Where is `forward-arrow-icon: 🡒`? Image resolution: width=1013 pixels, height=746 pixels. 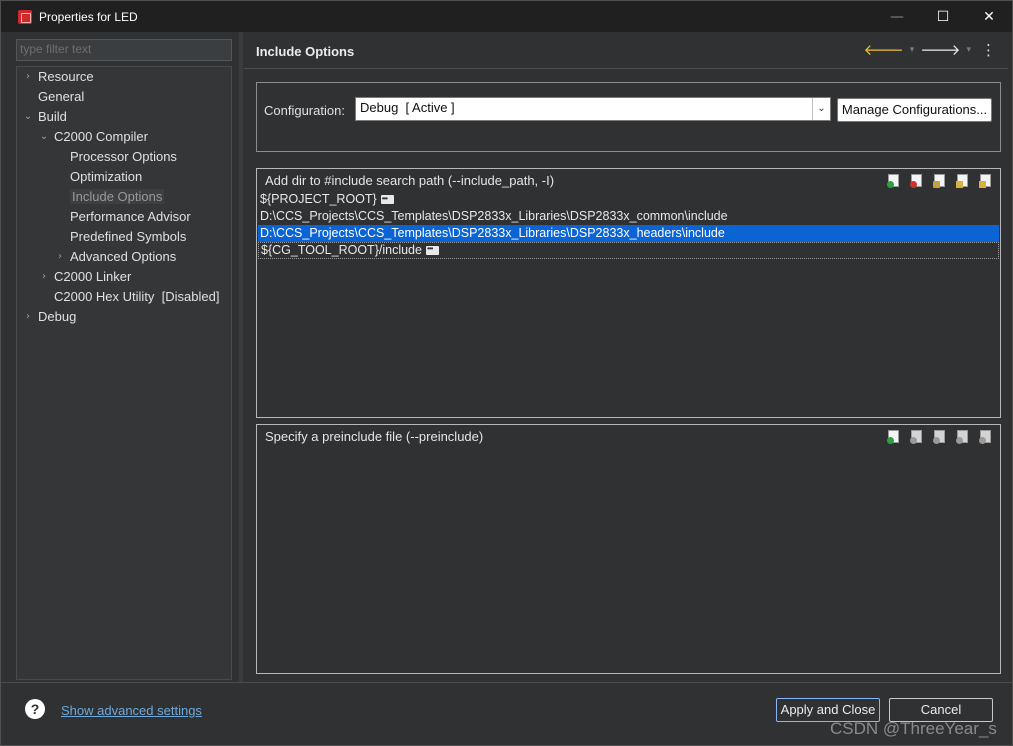
forward-arrow-icon: 🡒 is located at coordinates (940, 49).